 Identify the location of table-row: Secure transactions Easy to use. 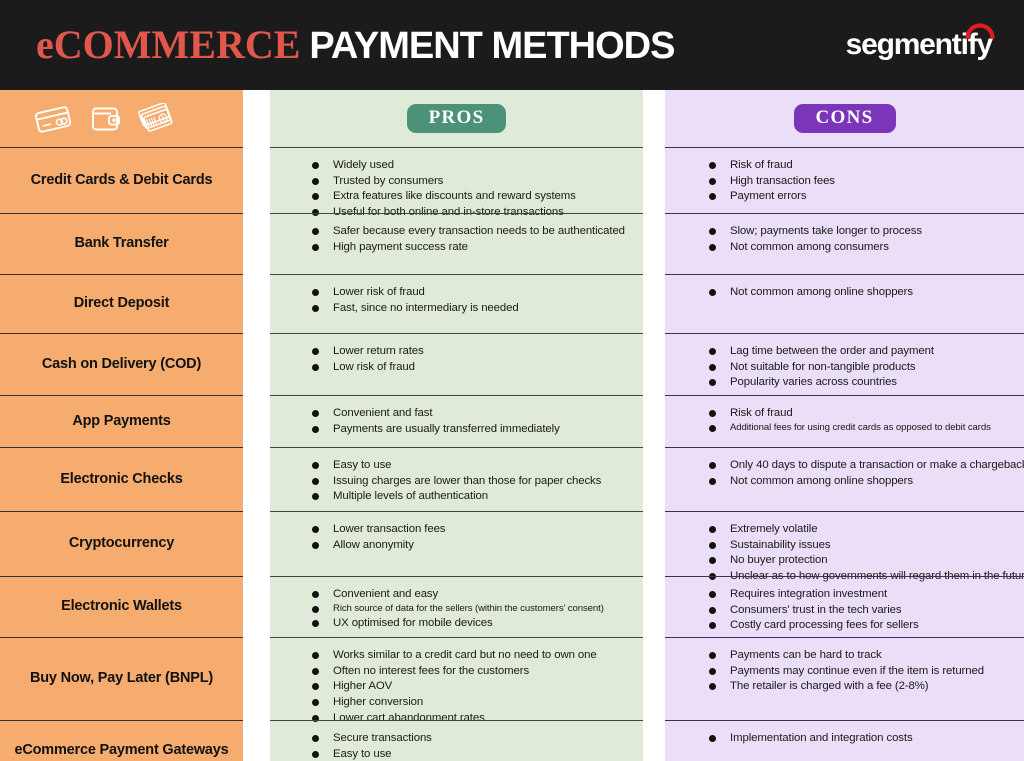
(456, 740).